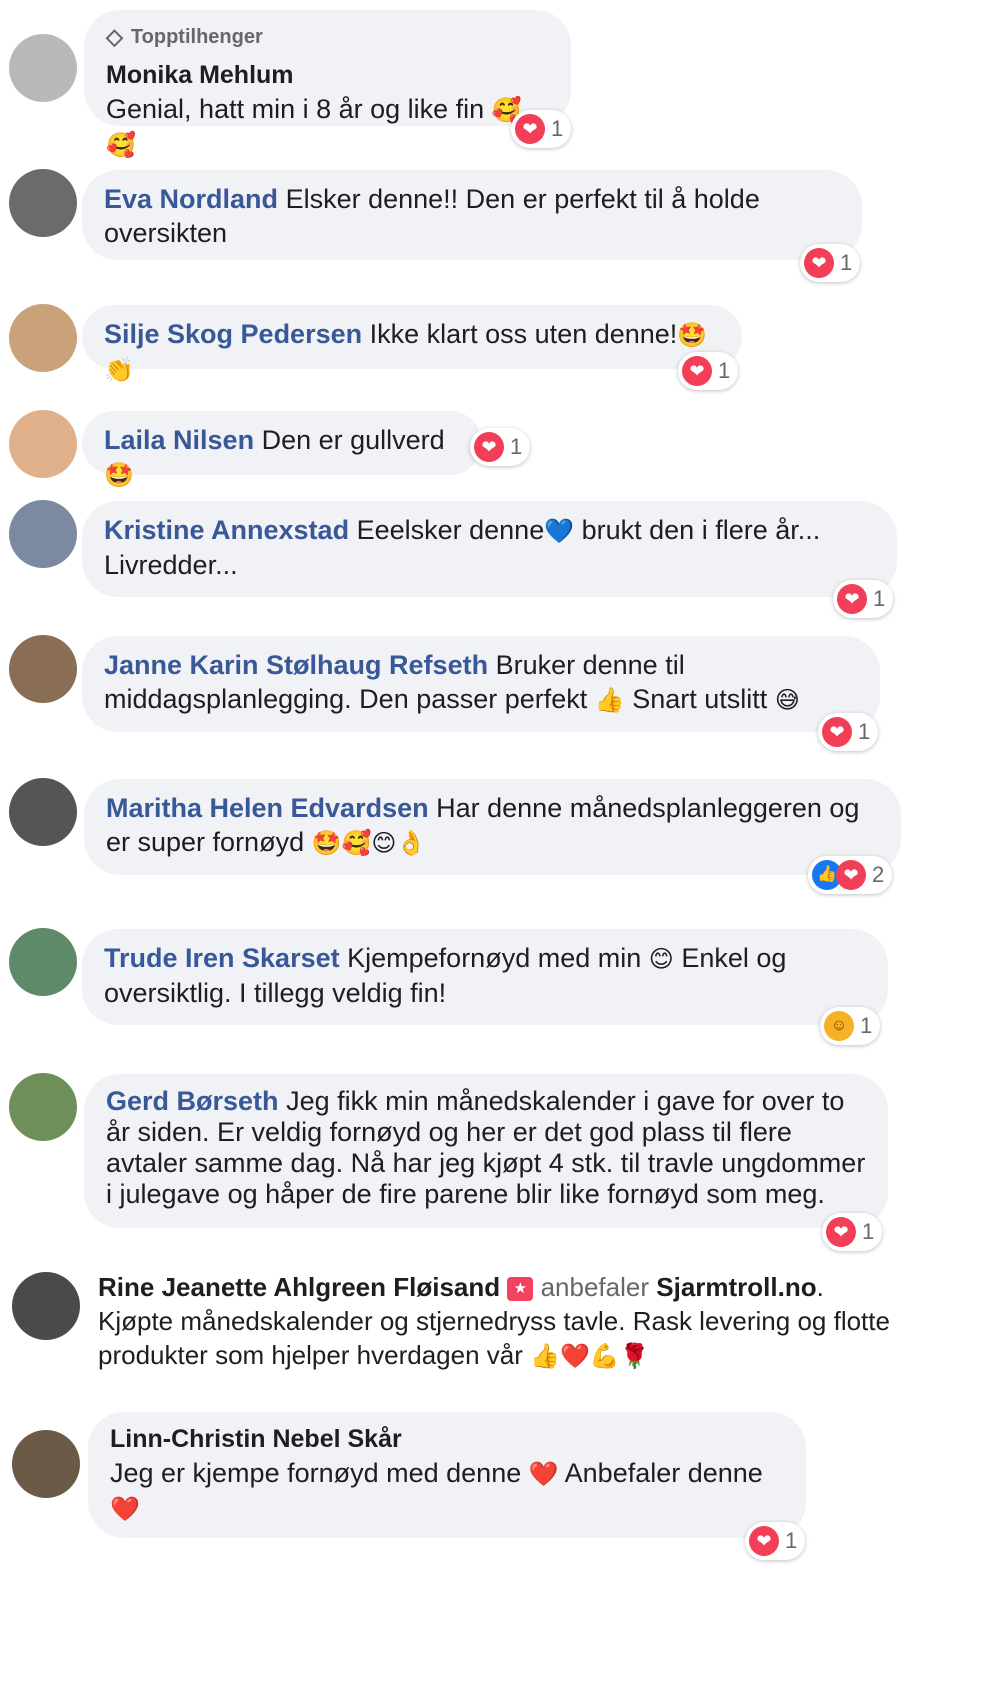 This screenshot has height=1697, width=998. I want to click on reaction-summary: 👍 ❤ 2, so click(850, 875).